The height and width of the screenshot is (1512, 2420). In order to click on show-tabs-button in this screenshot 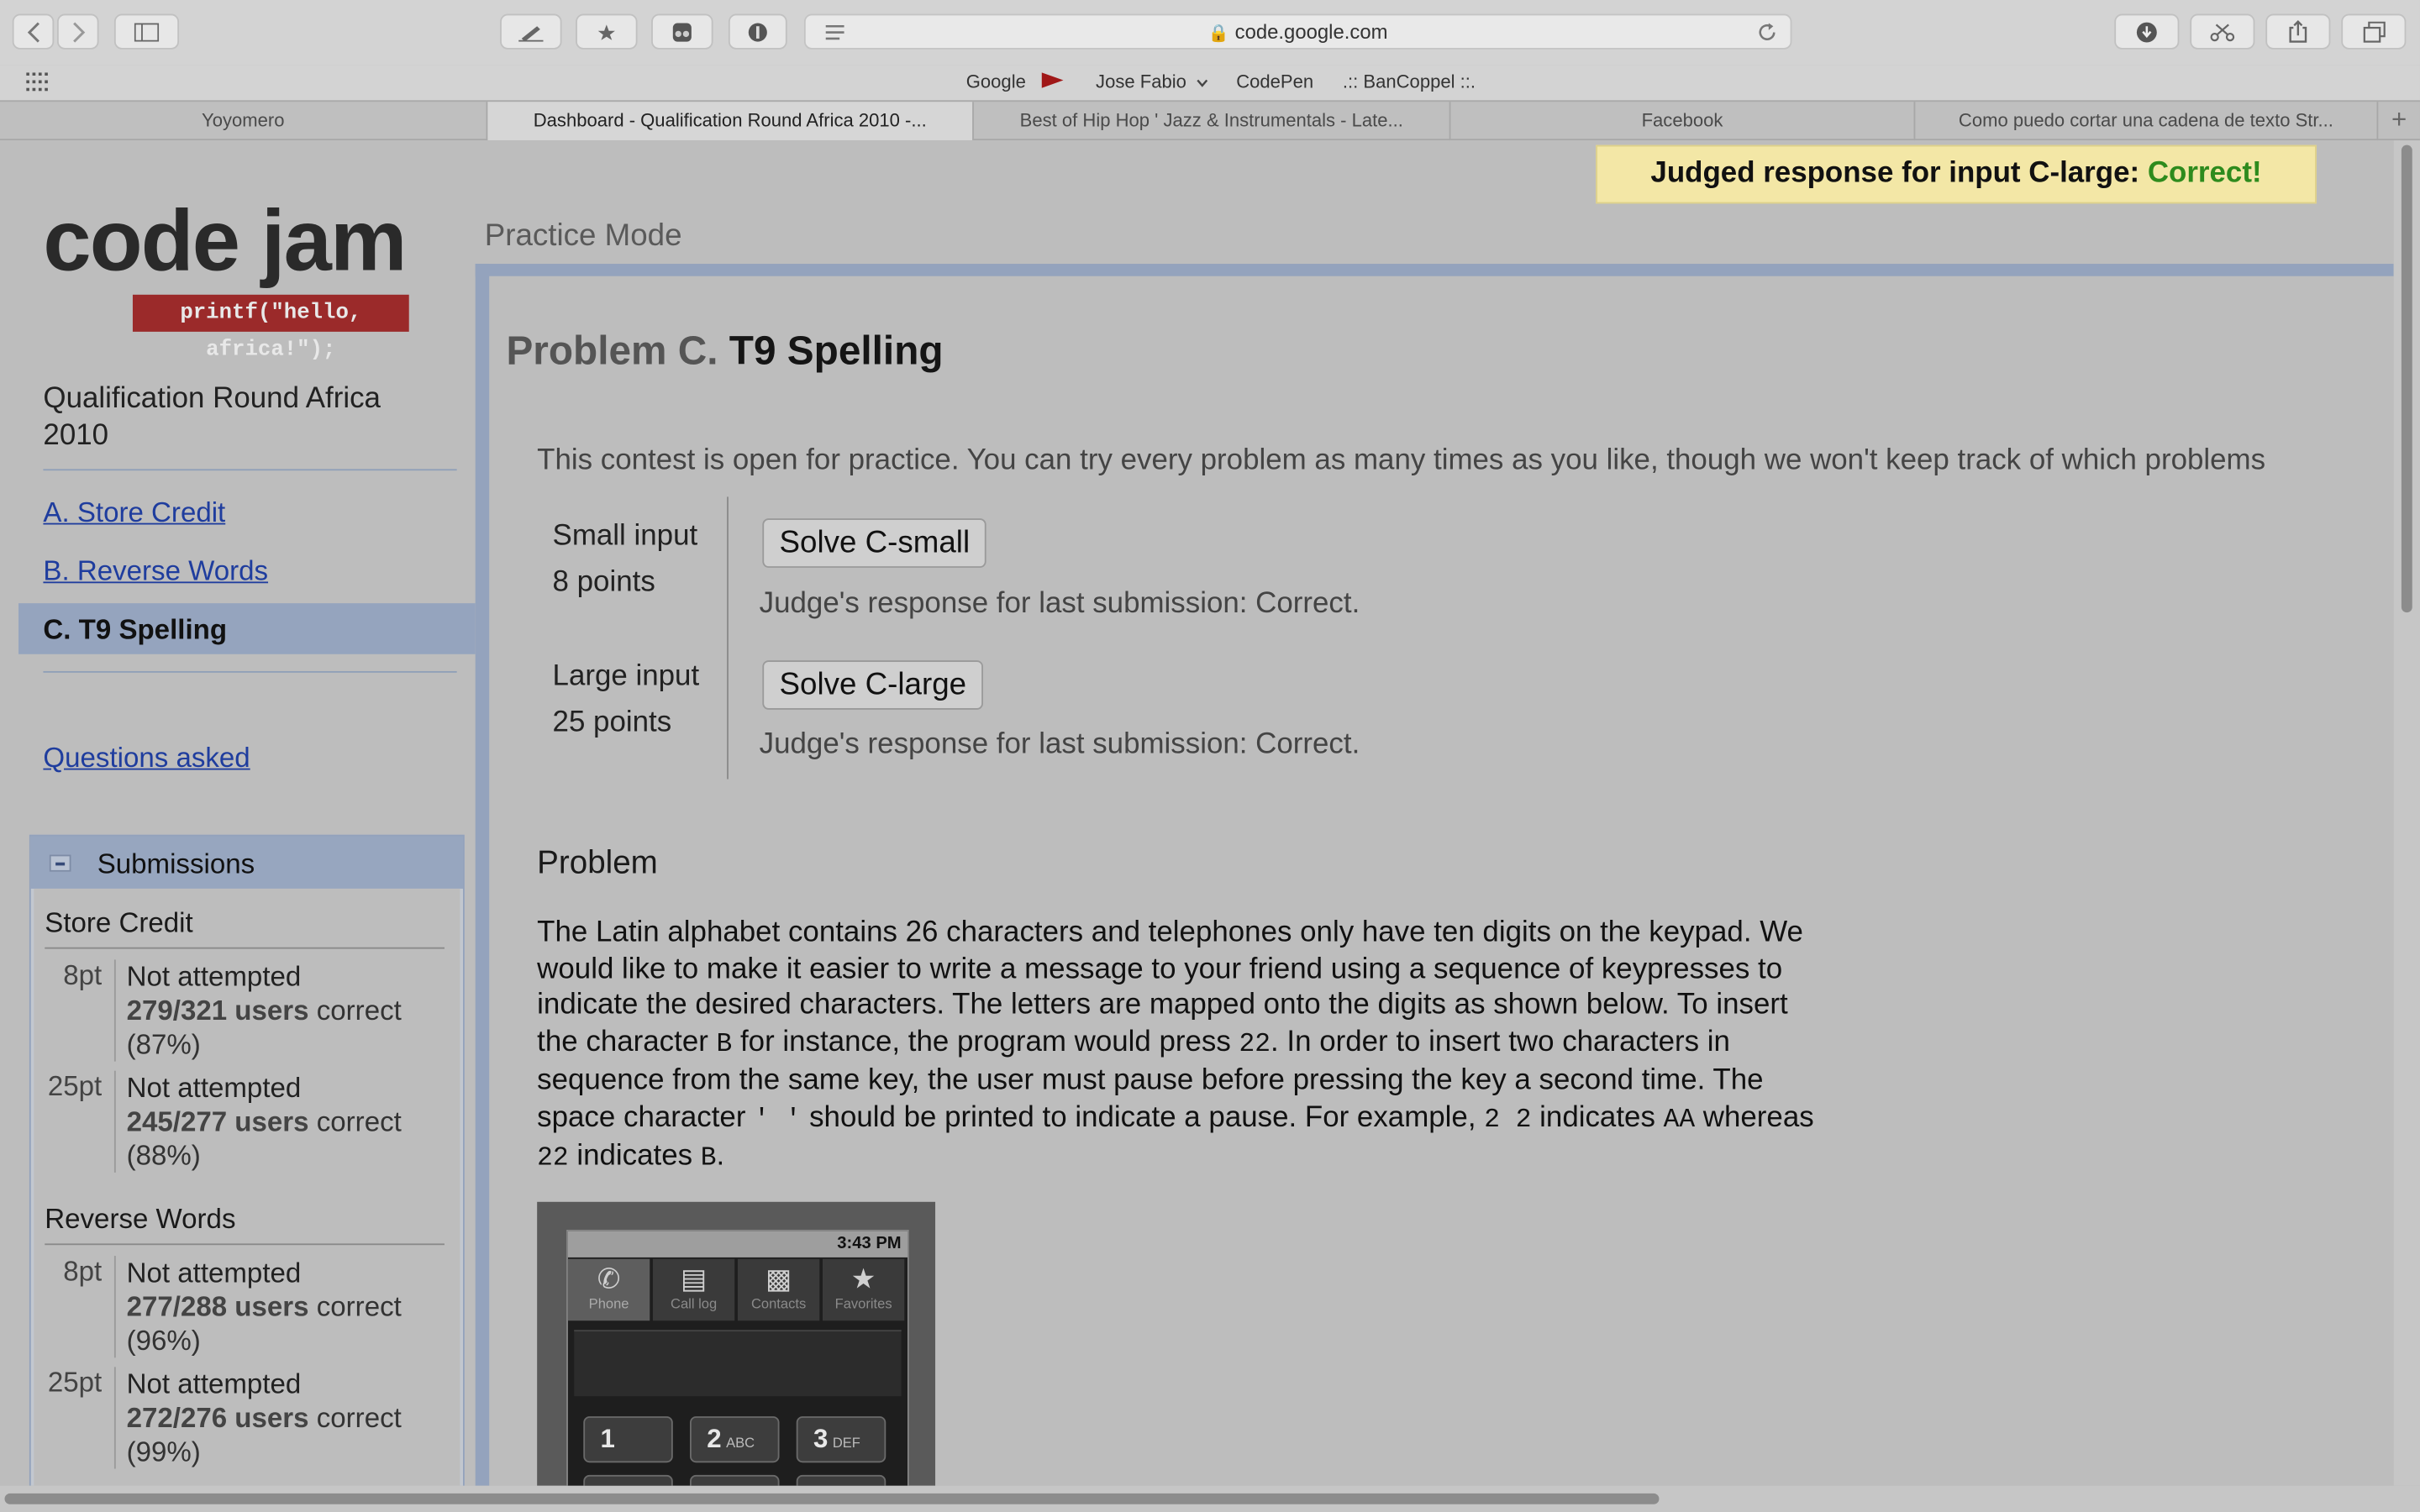, I will do `click(2374, 31)`.